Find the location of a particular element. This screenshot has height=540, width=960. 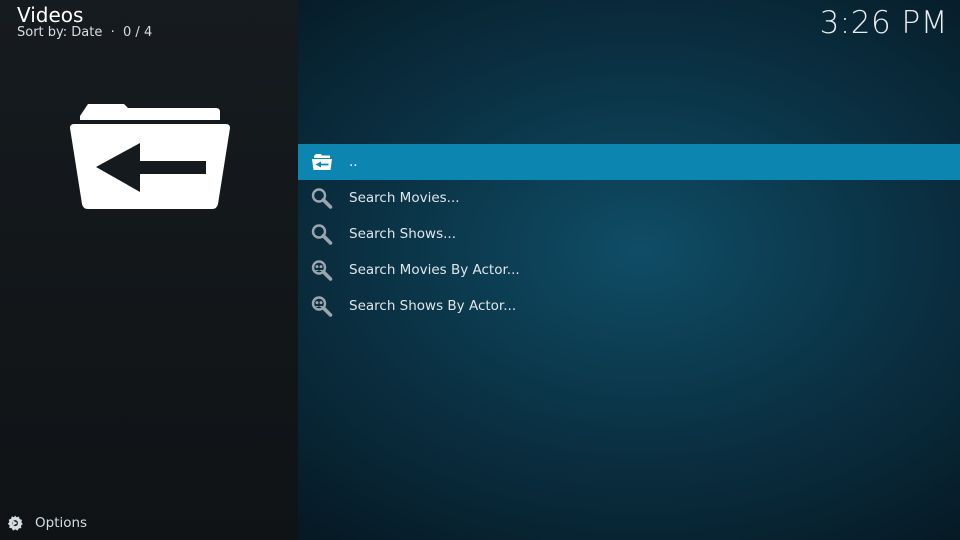

list-item-label: .. is located at coordinates (353, 162).